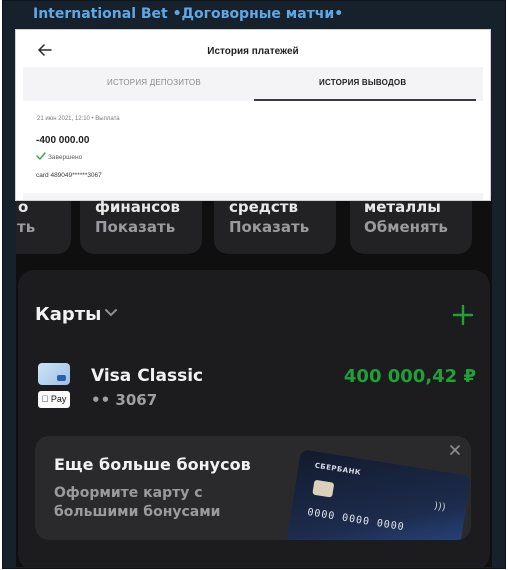  I want to click on tile-funds: средств Показать, so click(275, 225).